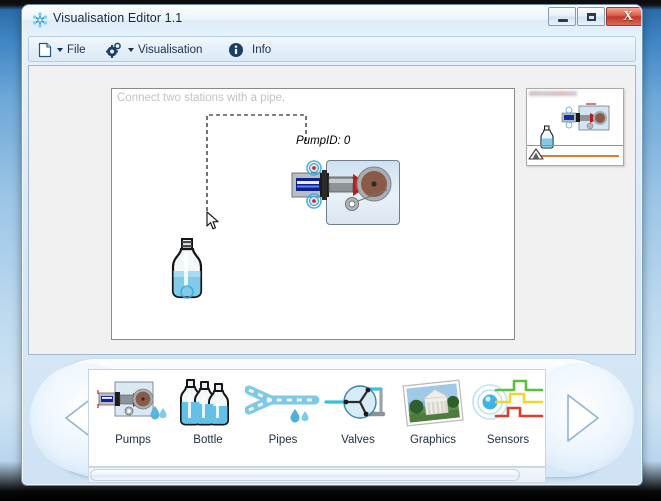 Image resolution: width=661 pixels, height=501 pixels. I want to click on minimap-caption-blur, so click(553, 93).